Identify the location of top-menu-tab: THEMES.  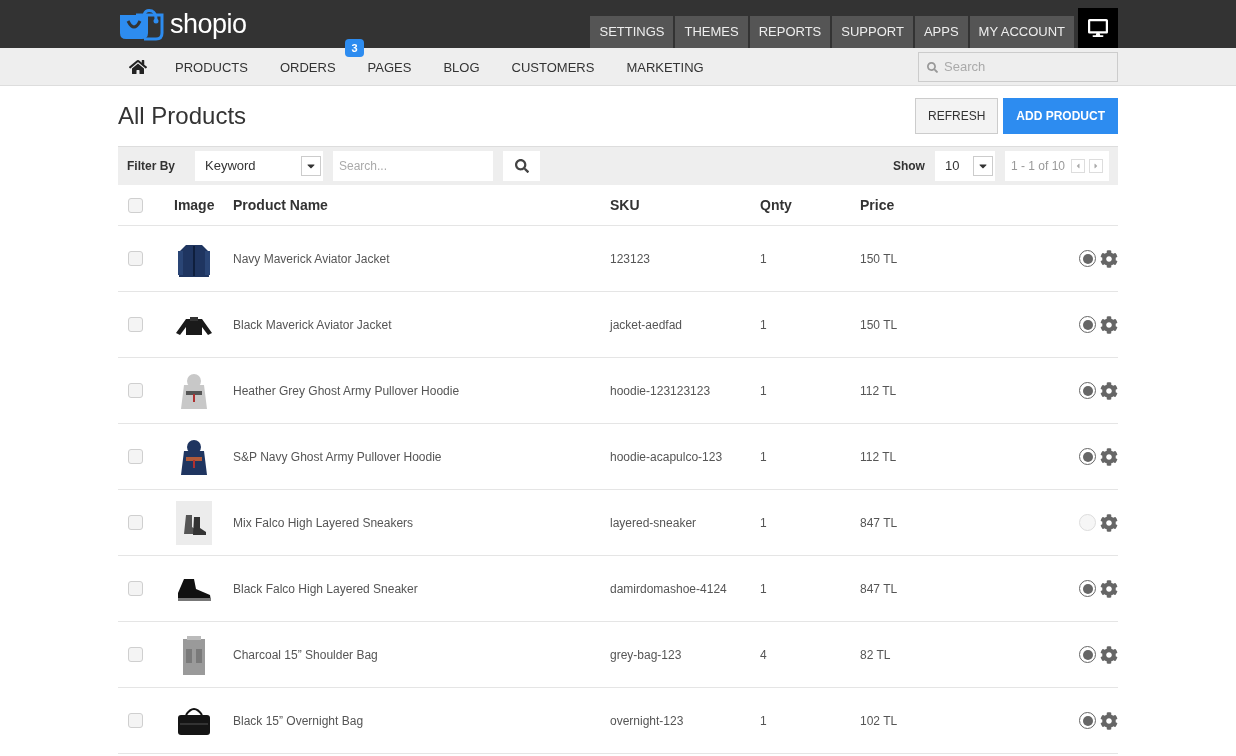
(711, 32).